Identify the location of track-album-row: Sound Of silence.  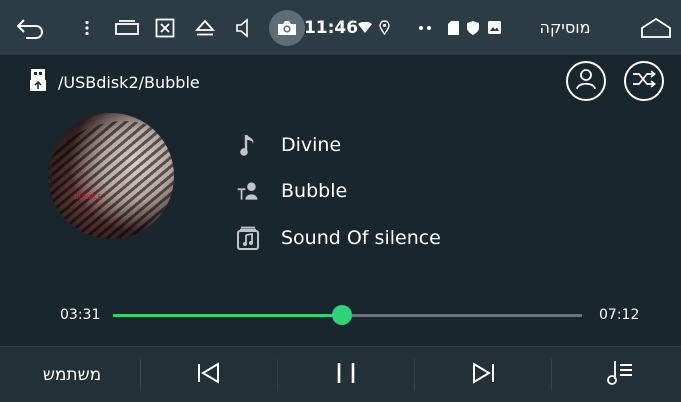
(338, 238).